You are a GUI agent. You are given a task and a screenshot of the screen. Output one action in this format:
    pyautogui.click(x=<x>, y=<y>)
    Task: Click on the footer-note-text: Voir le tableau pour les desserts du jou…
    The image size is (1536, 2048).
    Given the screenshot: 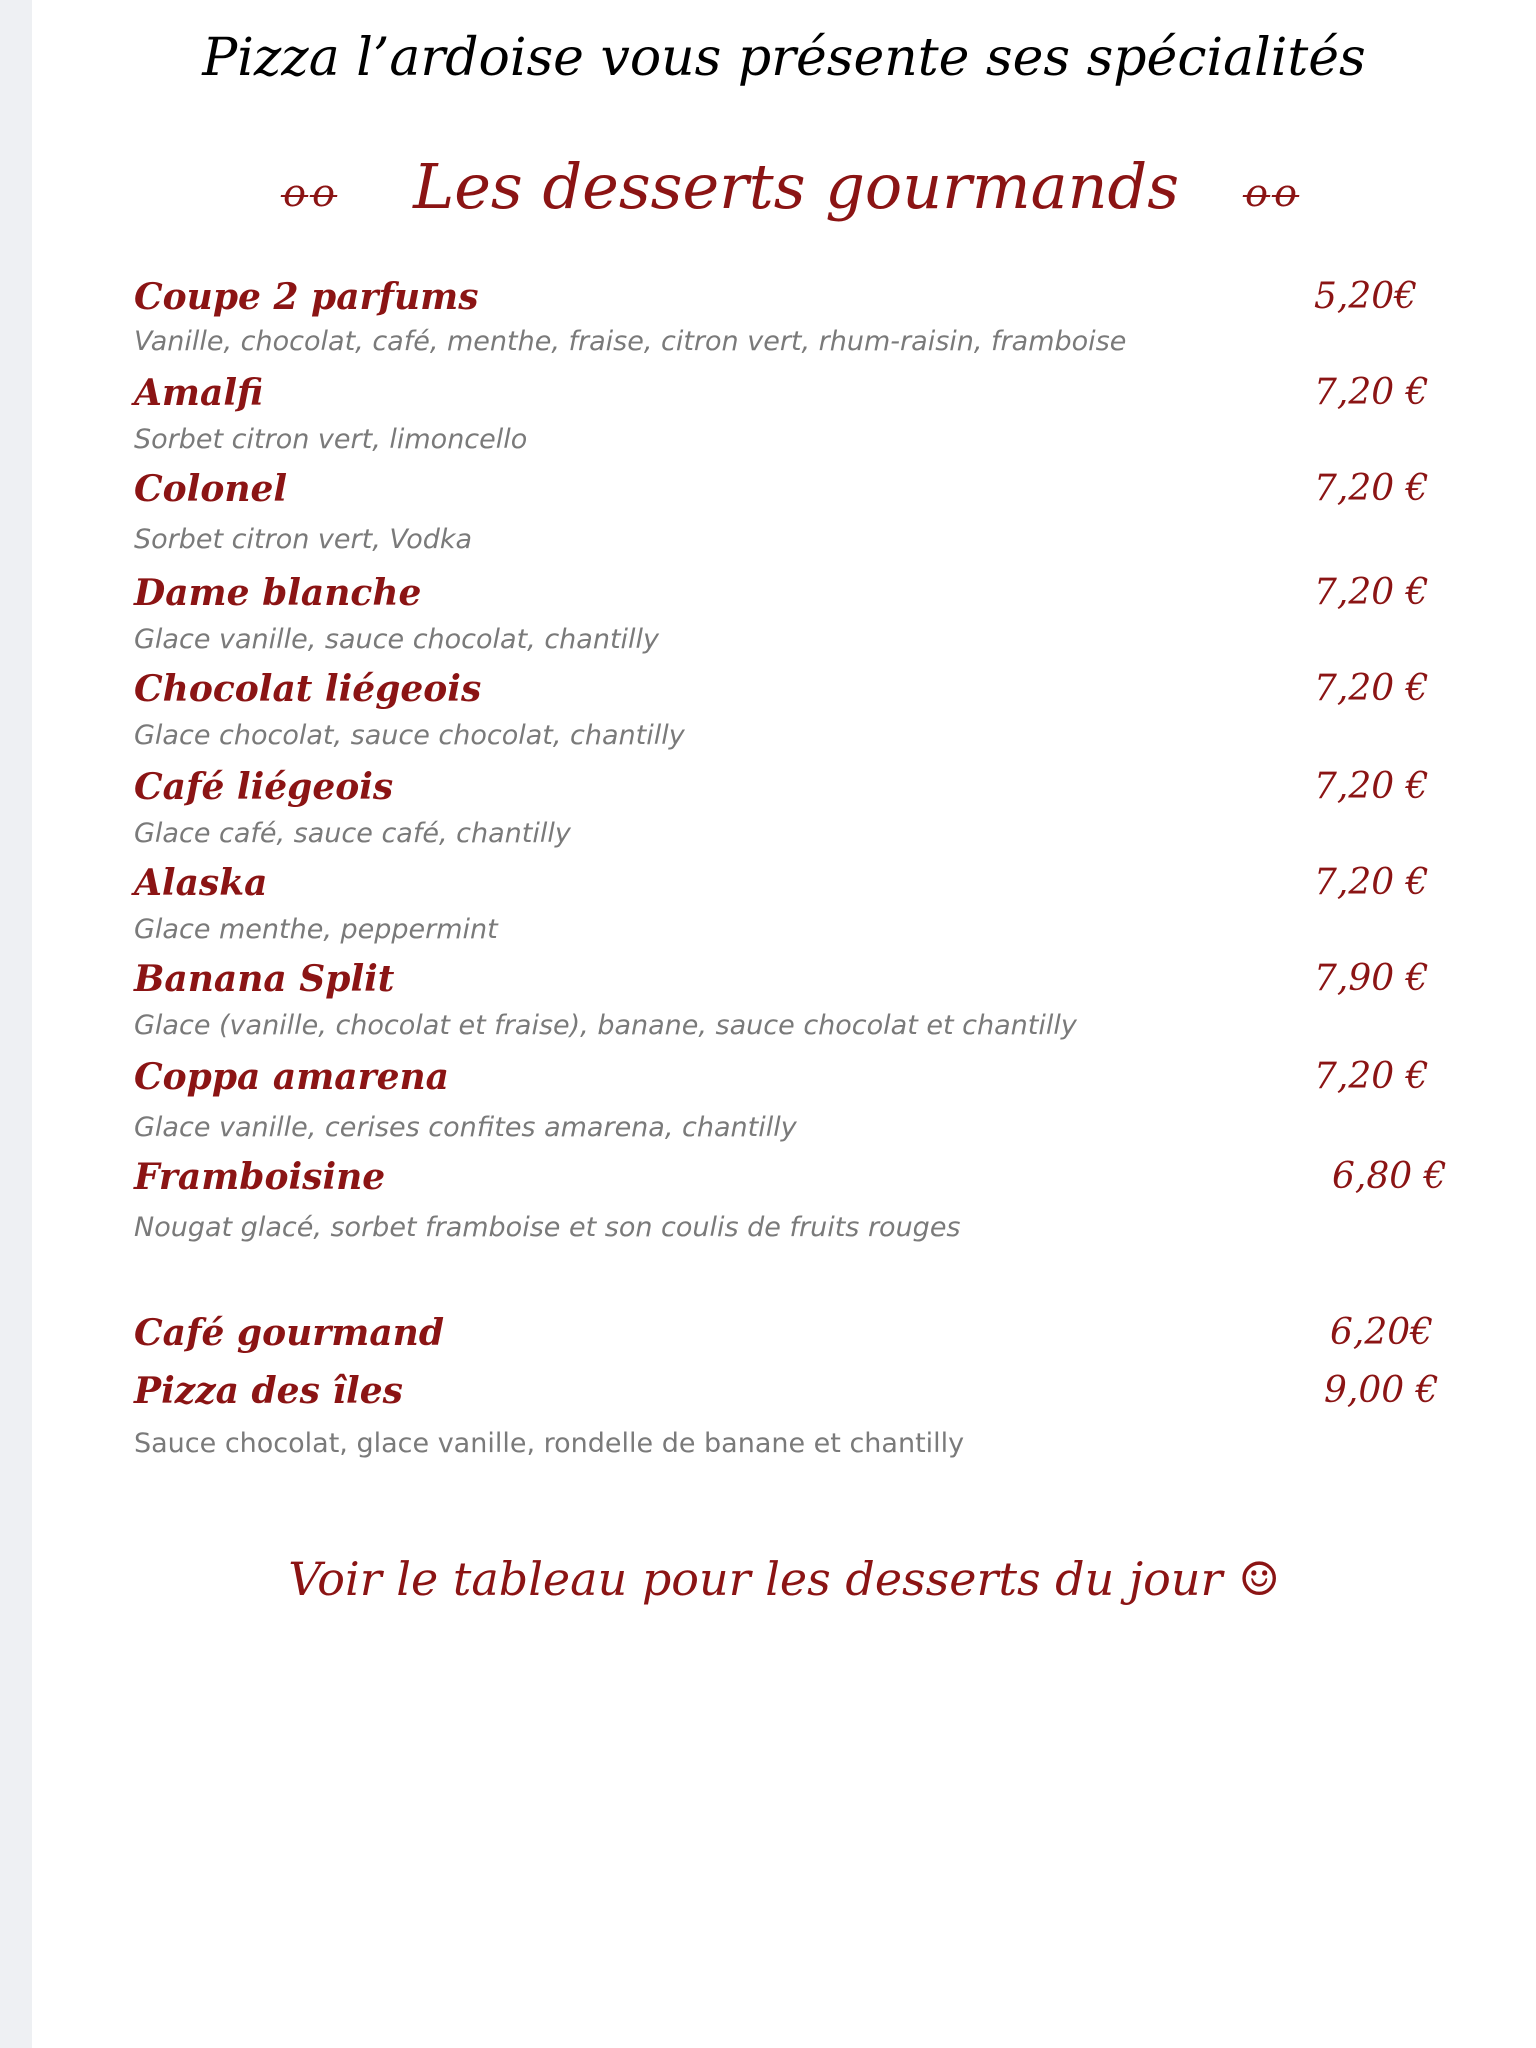 What is the action you would take?
    pyautogui.click(x=755, y=1579)
    